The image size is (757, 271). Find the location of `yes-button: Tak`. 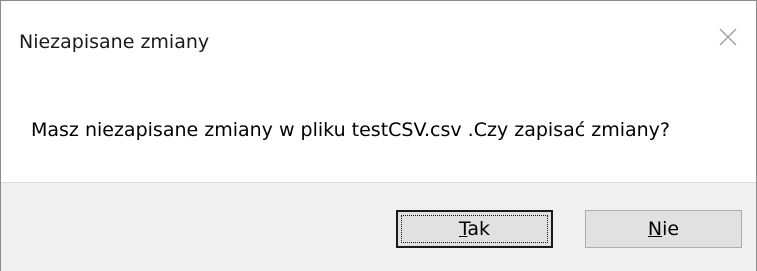

yes-button: Tak is located at coordinates (474, 229).